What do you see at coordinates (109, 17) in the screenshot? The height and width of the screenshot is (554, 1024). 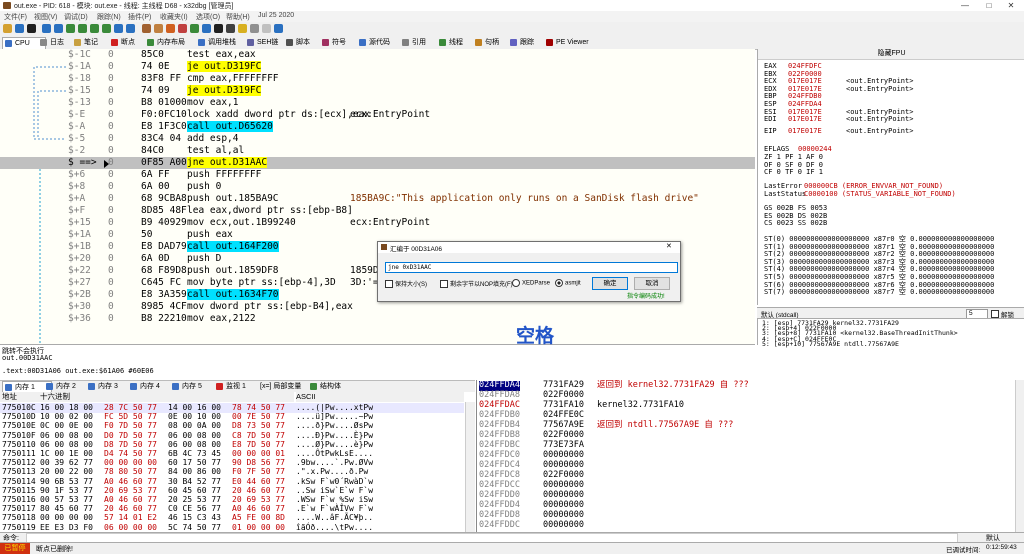 I see `menu-trace: 跟踪(N)` at bounding box center [109, 17].